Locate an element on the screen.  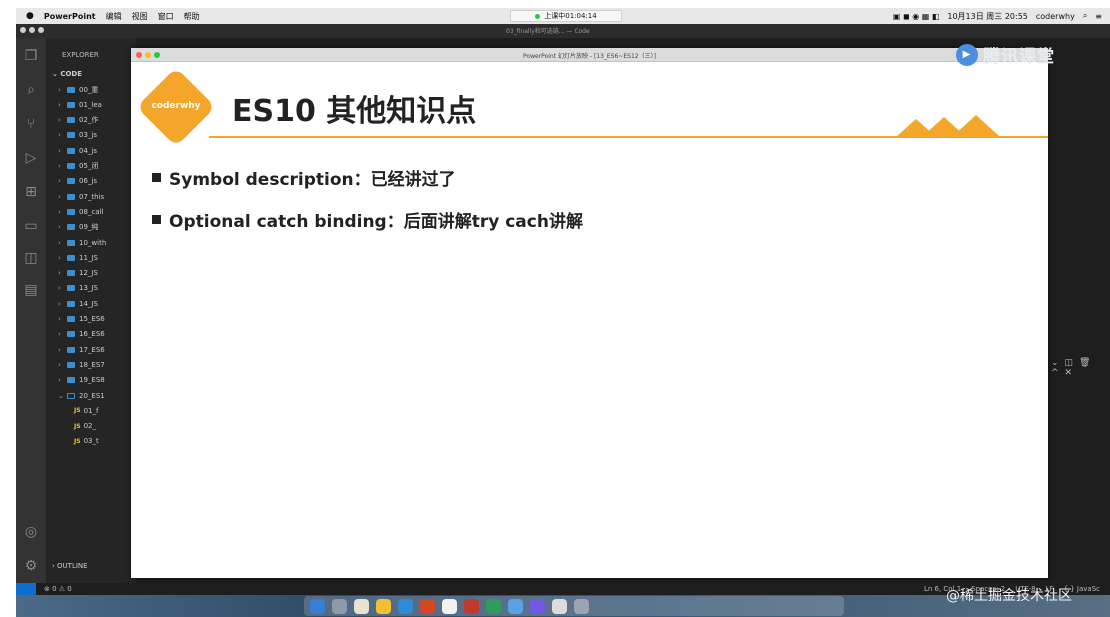
settings-gear-icon: ⚙ is located at coordinates (31, 566).